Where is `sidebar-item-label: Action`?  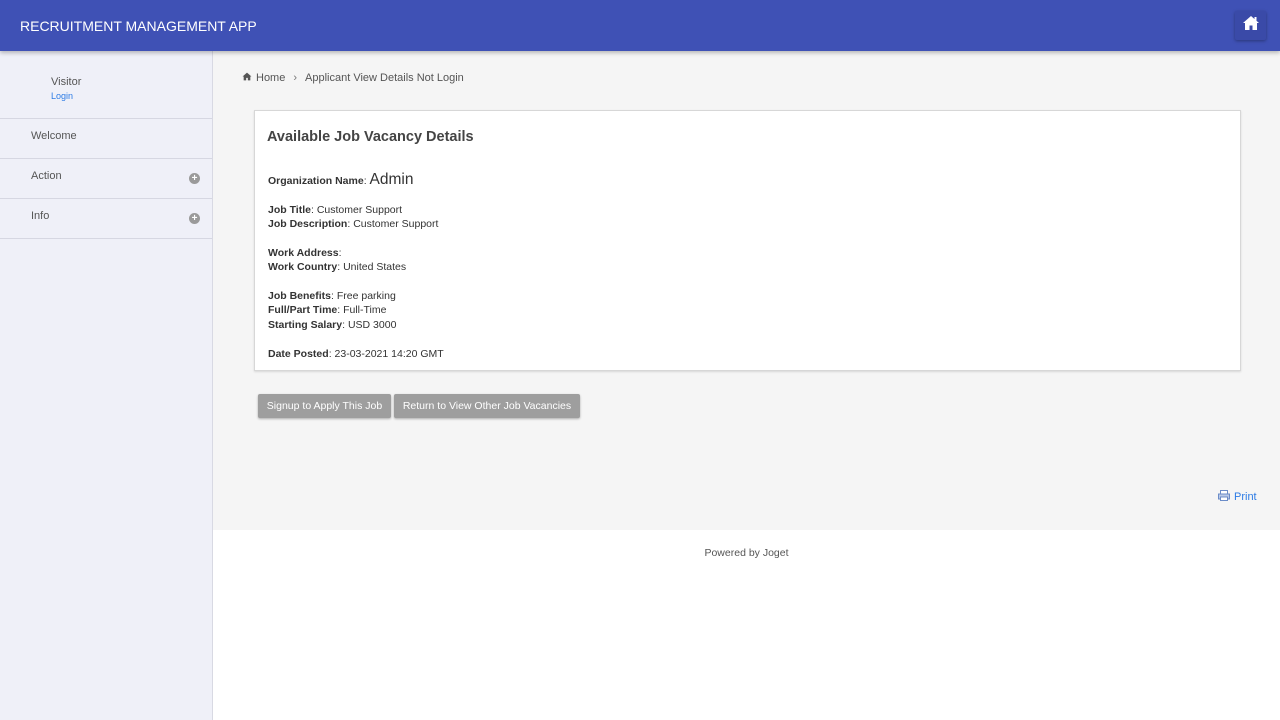
sidebar-item-label: Action is located at coordinates (46, 176).